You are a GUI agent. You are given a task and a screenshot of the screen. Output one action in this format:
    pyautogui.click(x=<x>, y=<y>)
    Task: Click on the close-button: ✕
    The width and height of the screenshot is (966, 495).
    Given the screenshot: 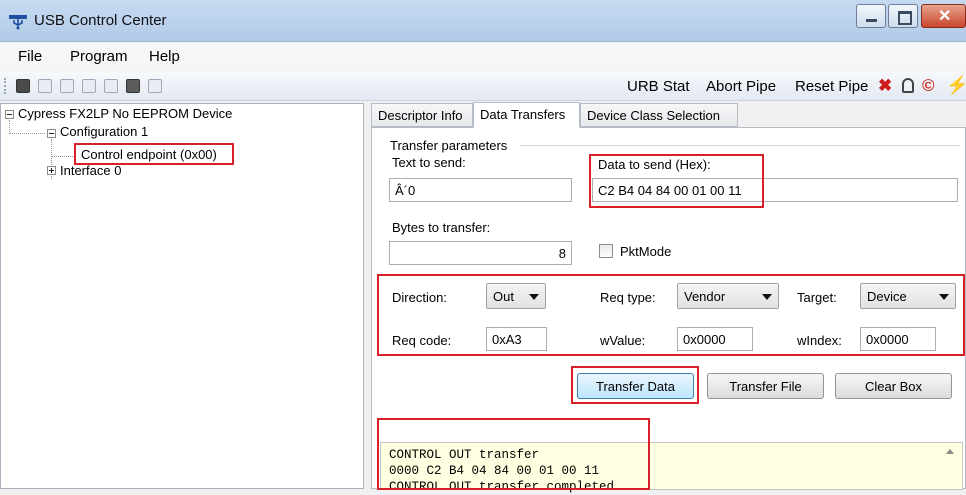 What is the action you would take?
    pyautogui.click(x=943, y=16)
    